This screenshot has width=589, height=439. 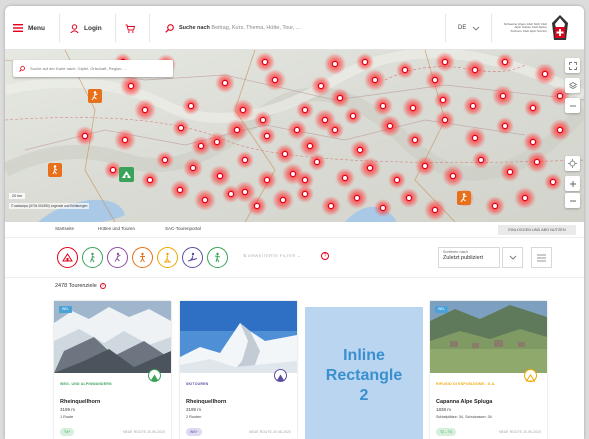 What do you see at coordinates (167, 257) in the screenshot?
I see `filter-snowshoe` at bounding box center [167, 257].